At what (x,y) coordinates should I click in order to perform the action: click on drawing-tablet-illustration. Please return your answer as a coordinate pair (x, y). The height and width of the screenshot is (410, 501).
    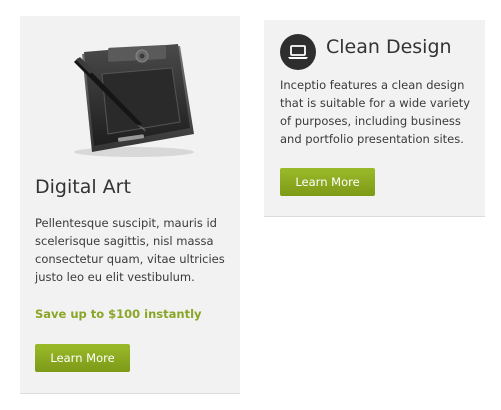
    Looking at the image, I should click on (134, 100).